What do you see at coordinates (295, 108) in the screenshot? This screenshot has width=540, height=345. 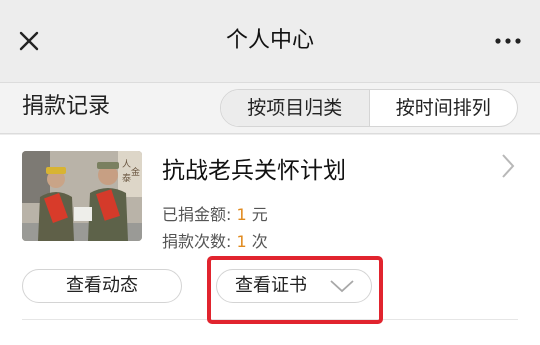 I see `tab-by-project: 按项目归类` at bounding box center [295, 108].